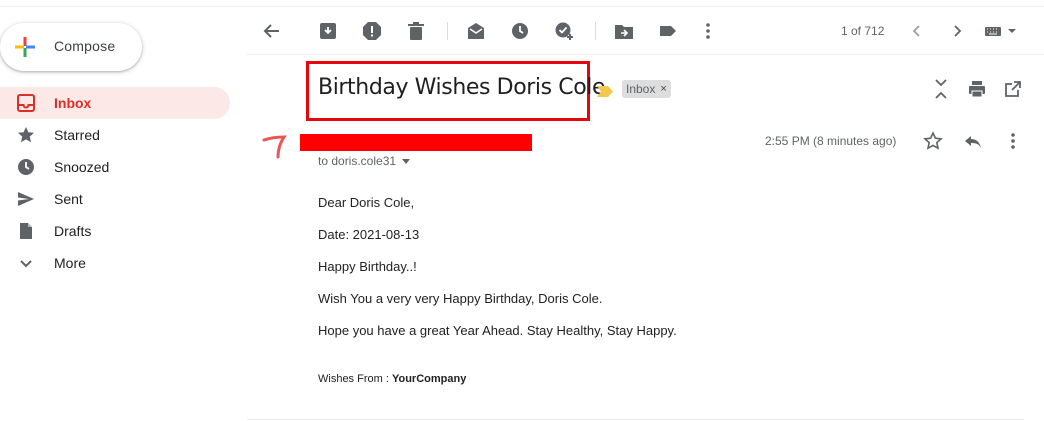  What do you see at coordinates (476, 31) in the screenshot?
I see `mark-unread-icon` at bounding box center [476, 31].